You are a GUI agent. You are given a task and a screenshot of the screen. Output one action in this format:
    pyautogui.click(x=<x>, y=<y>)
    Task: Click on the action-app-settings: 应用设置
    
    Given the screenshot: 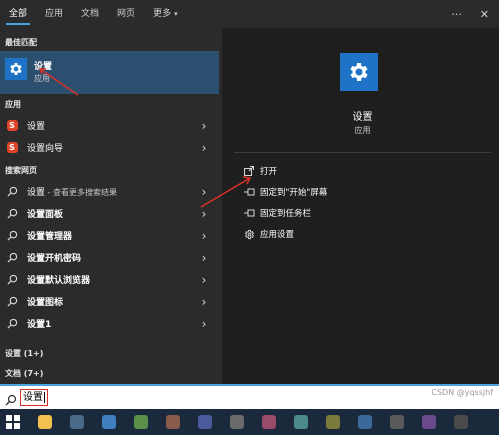 What is the action you would take?
    pyautogui.click(x=268, y=234)
    